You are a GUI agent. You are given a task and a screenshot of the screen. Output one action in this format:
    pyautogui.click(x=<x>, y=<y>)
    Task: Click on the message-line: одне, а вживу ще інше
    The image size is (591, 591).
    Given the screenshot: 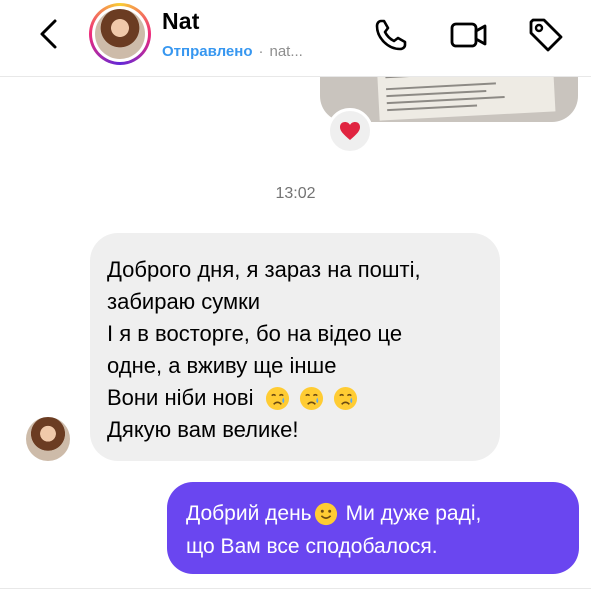 What is the action you would take?
    pyautogui.click(x=222, y=365)
    